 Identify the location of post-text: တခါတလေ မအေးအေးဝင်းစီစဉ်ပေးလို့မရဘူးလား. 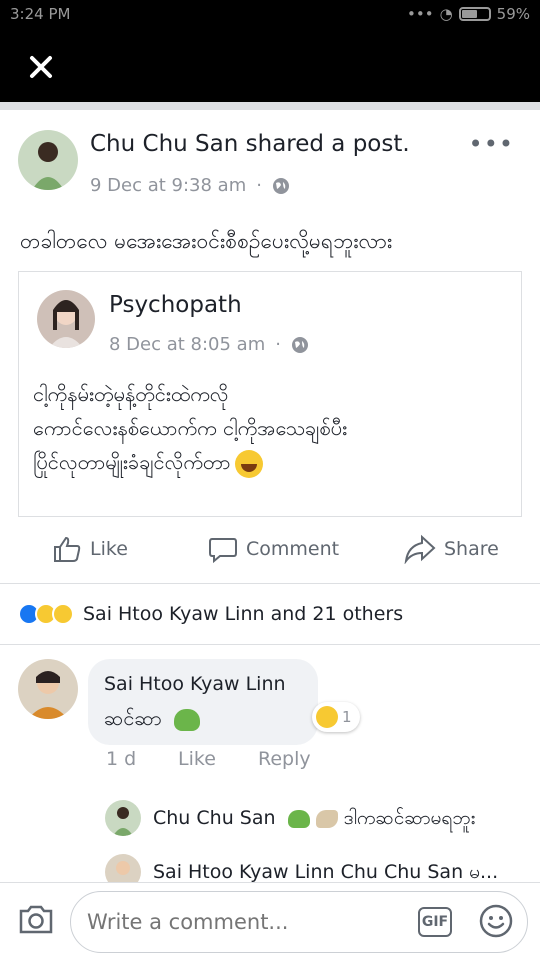
(206, 241).